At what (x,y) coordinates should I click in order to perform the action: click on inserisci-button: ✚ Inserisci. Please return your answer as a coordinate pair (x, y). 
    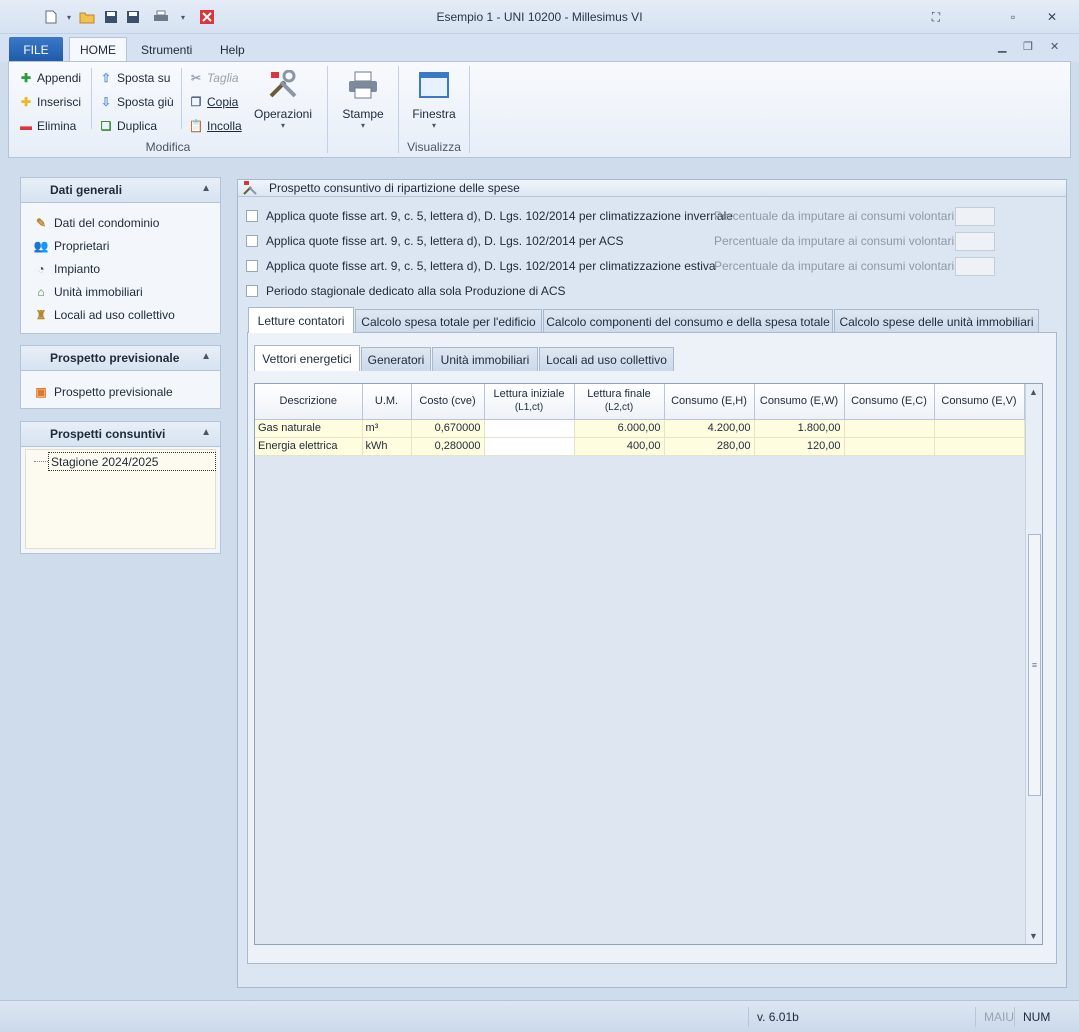
    Looking at the image, I should click on (50, 102).